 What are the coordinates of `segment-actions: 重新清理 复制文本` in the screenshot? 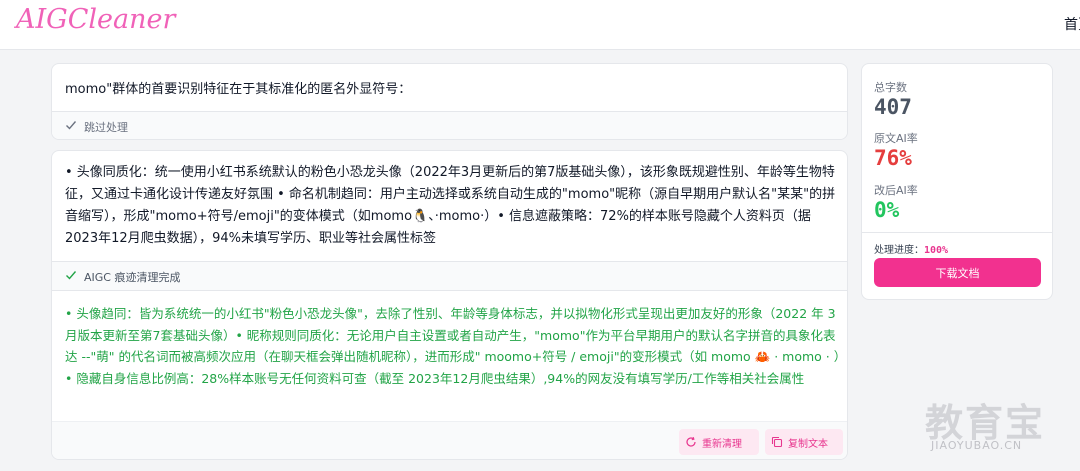 It's located at (449, 440).